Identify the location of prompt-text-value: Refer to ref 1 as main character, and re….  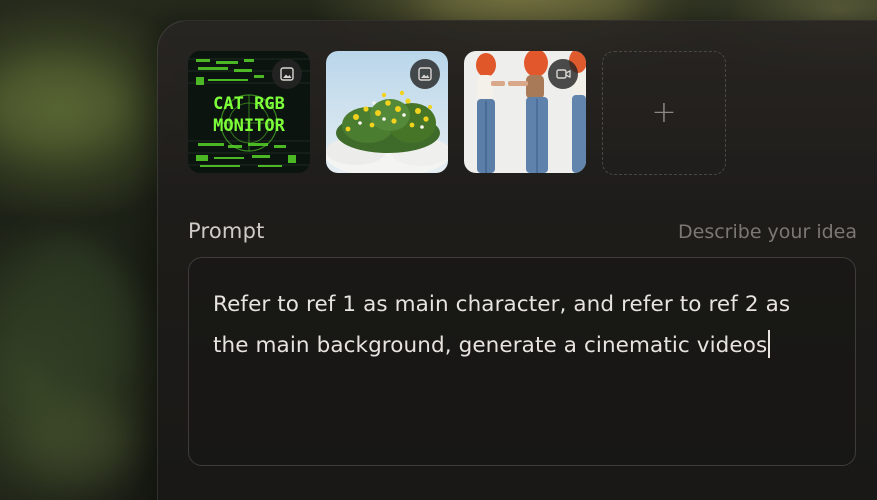
(502, 325).